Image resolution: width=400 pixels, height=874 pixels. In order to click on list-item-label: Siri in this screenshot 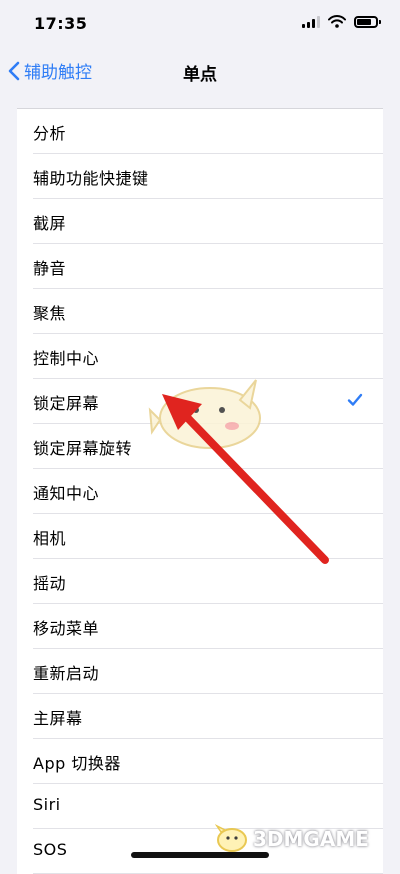, I will do `click(47, 804)`.